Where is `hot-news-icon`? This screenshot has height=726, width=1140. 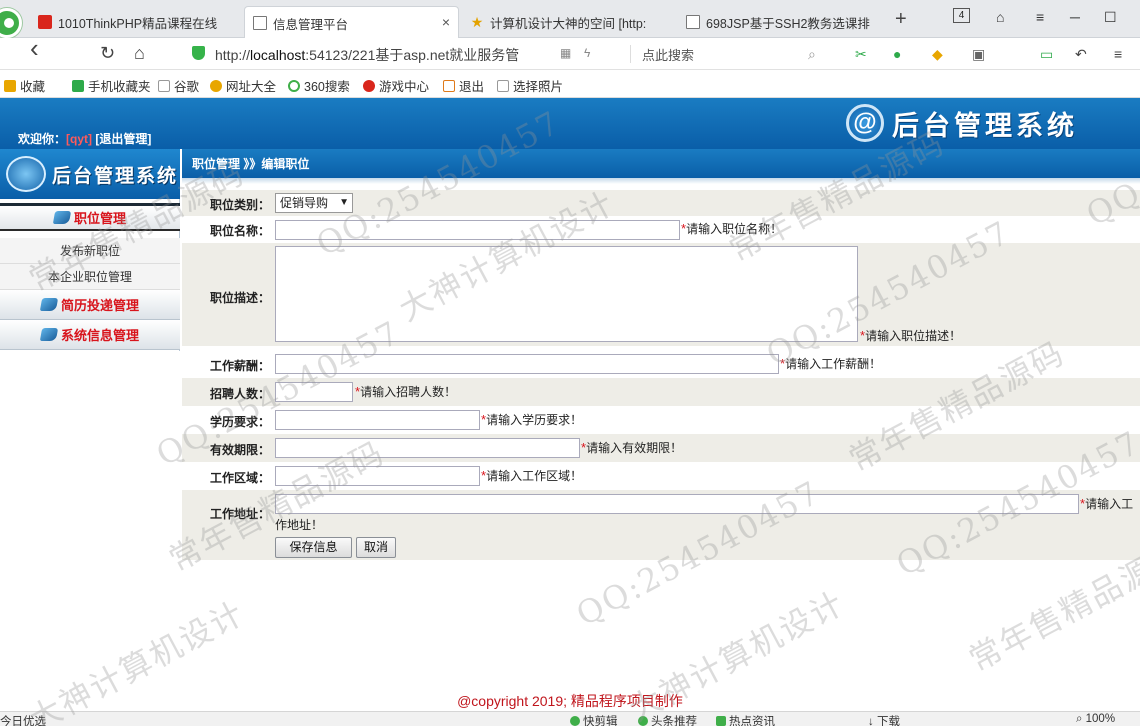 hot-news-icon is located at coordinates (721, 721).